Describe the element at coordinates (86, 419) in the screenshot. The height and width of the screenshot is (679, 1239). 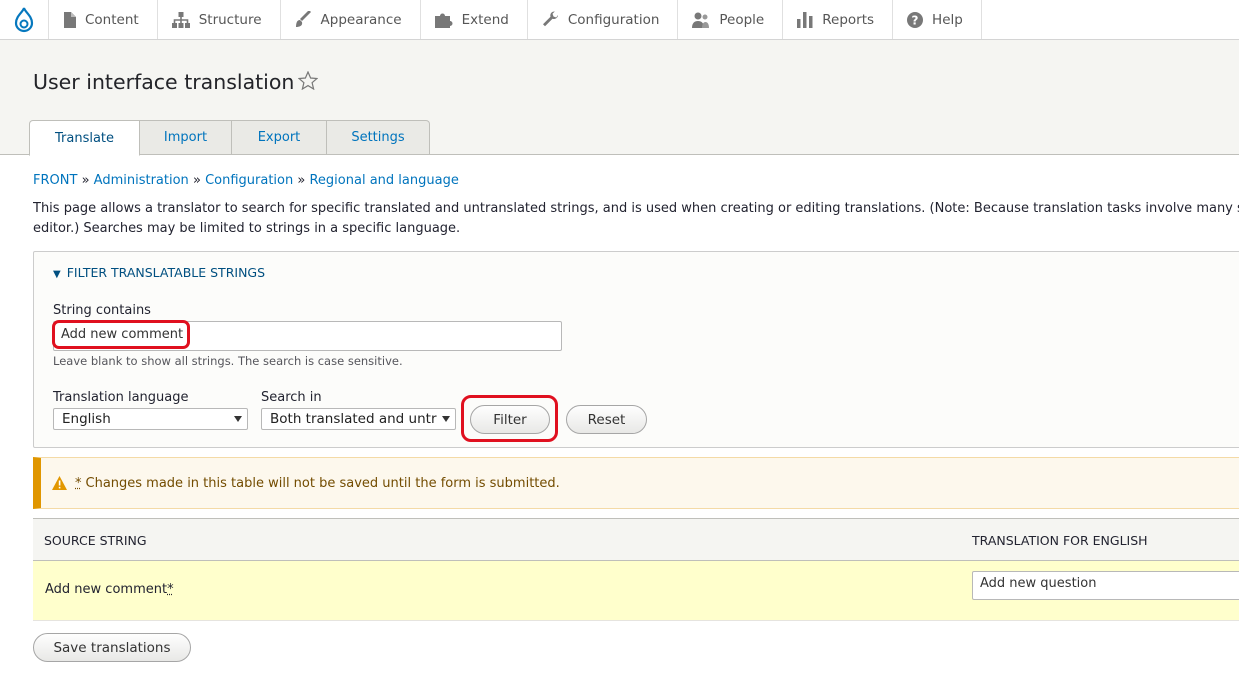
I see `translation-language-value: English` at that location.